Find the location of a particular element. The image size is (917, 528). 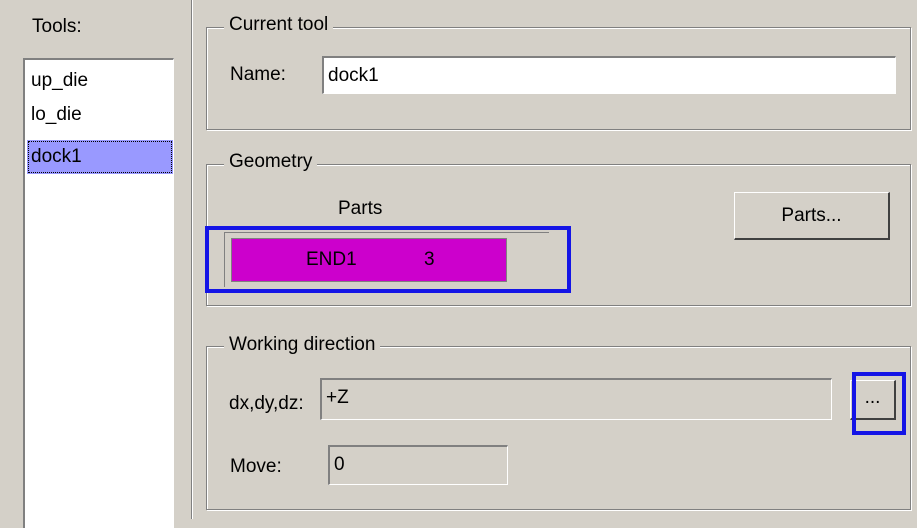

direction-value: +Z is located at coordinates (337, 397).